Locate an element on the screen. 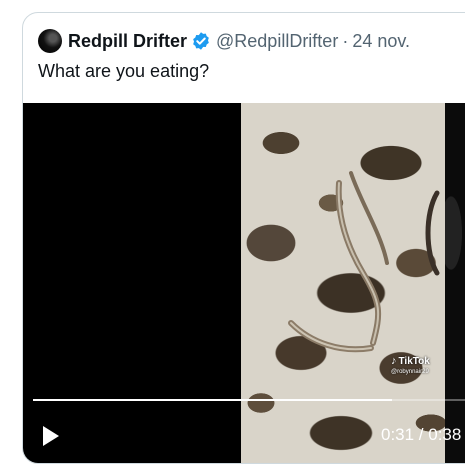  avatar is located at coordinates (50, 41).